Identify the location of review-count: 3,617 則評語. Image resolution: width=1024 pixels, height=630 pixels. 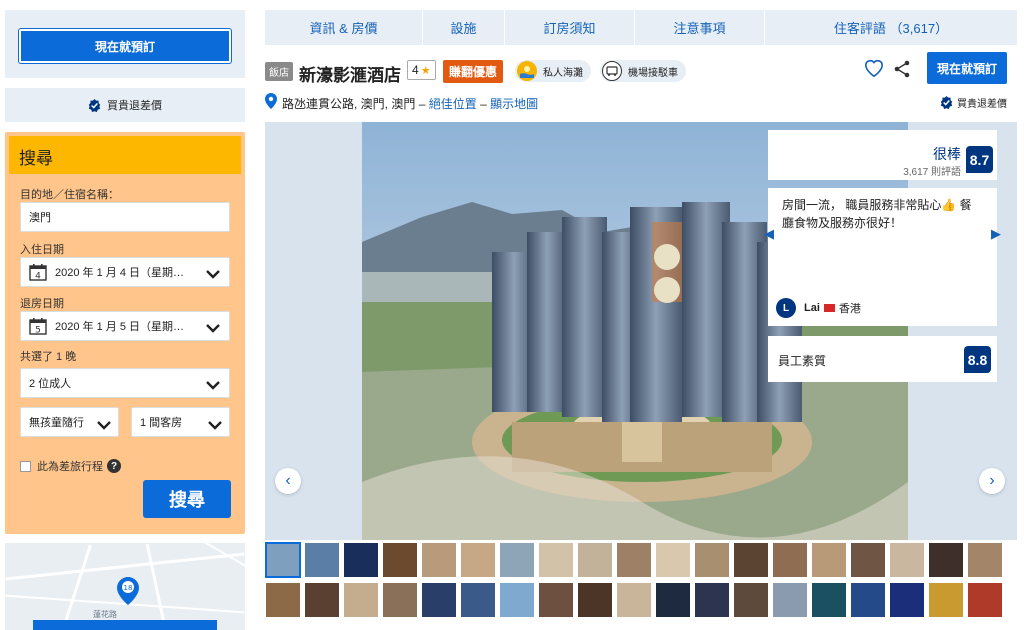
(932, 172).